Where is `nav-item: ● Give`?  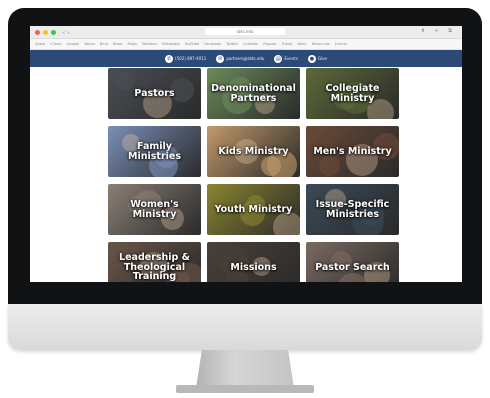
nav-item: ● Give is located at coordinates (317, 58).